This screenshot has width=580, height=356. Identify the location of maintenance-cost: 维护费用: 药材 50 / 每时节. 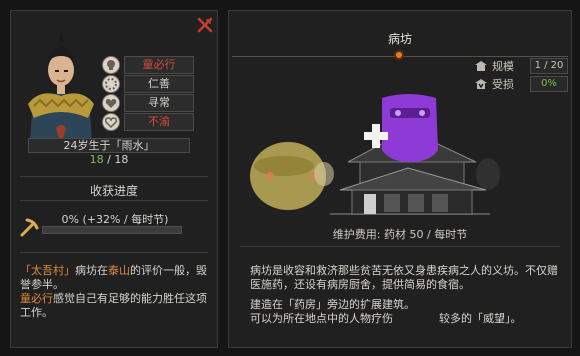
(400, 234).